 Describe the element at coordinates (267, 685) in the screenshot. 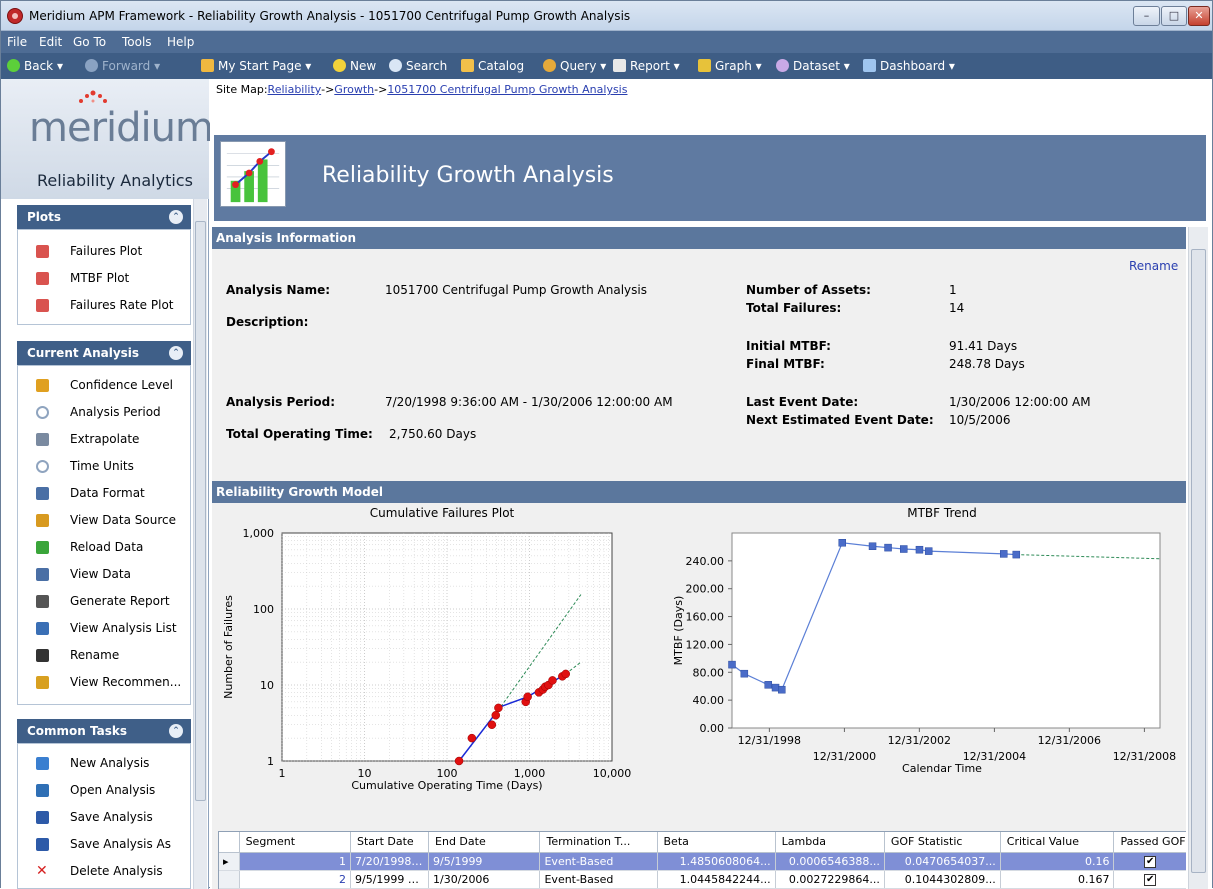

I see `y-tick-label: 10` at that location.